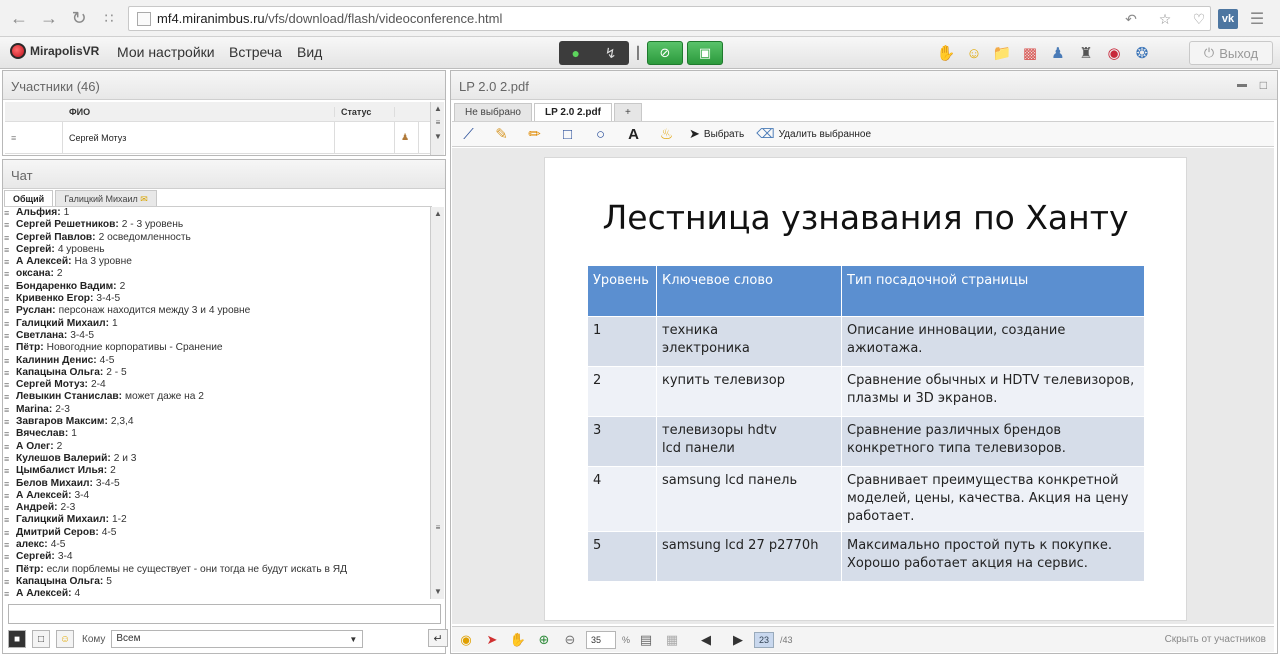 This screenshot has width=1280, height=656. I want to click on column-name: ФИО, so click(199, 111).